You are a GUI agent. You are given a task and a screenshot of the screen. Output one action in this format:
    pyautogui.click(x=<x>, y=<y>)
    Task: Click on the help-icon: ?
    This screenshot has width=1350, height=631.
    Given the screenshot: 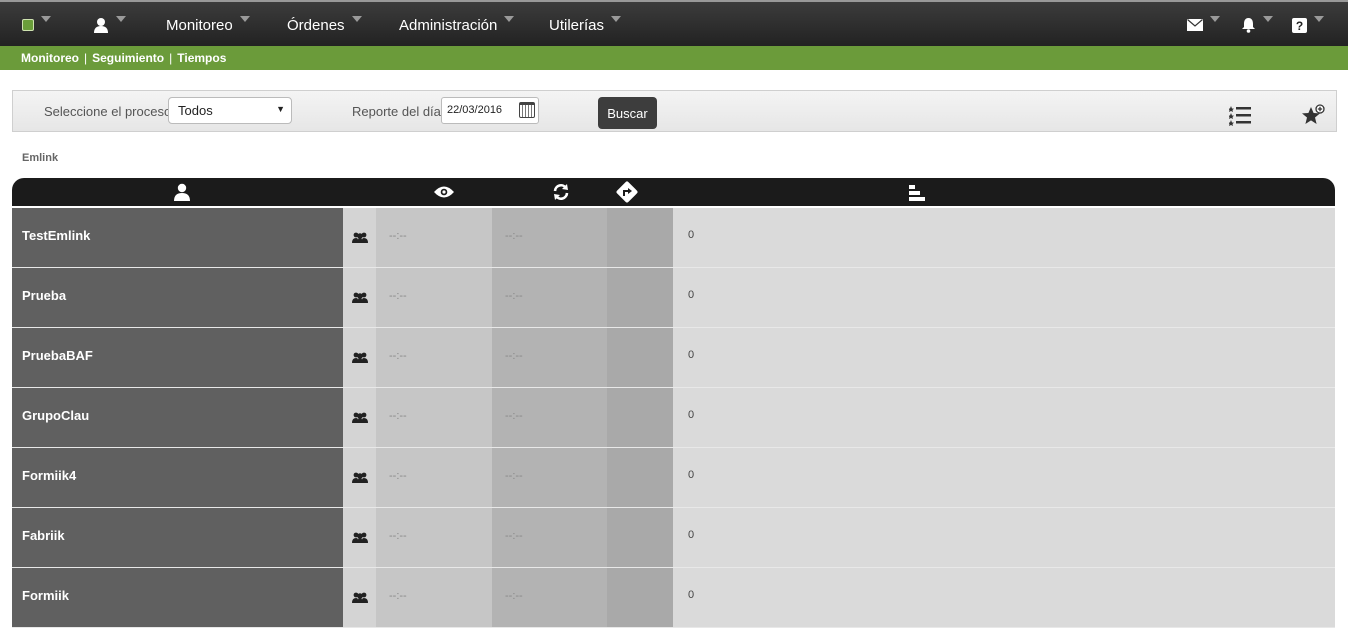 What is the action you would take?
    pyautogui.click(x=1299, y=25)
    